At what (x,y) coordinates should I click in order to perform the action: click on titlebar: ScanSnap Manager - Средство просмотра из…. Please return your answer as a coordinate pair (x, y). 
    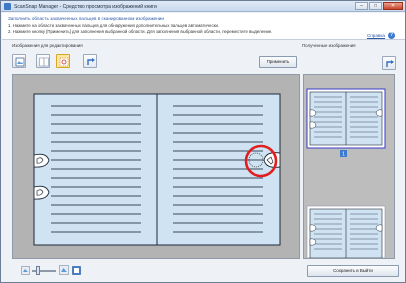
    Looking at the image, I should click on (203, 6).